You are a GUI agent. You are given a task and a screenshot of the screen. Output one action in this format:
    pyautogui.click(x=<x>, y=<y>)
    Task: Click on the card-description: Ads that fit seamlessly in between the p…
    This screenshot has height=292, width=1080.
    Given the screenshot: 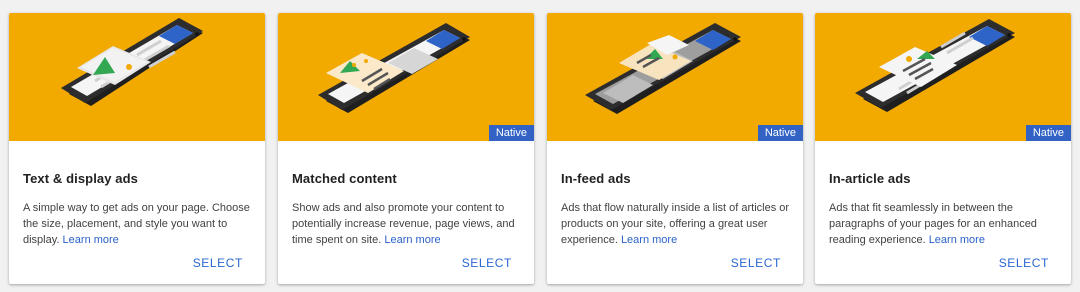 What is the action you would take?
    pyautogui.click(x=945, y=224)
    